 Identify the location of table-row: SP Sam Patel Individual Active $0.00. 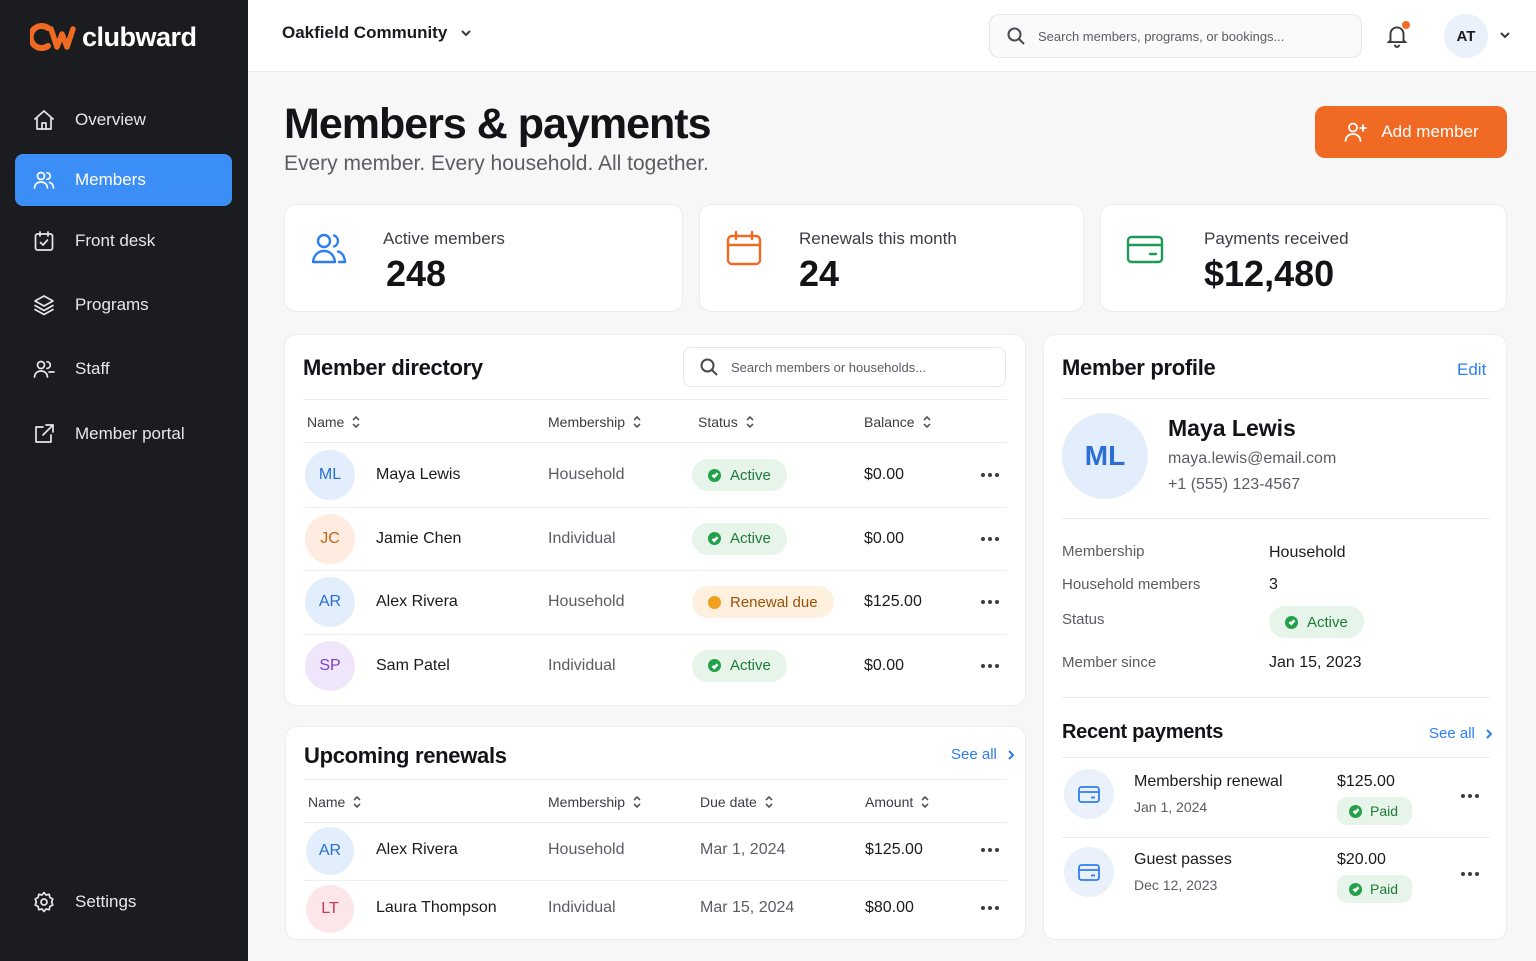
(655, 667).